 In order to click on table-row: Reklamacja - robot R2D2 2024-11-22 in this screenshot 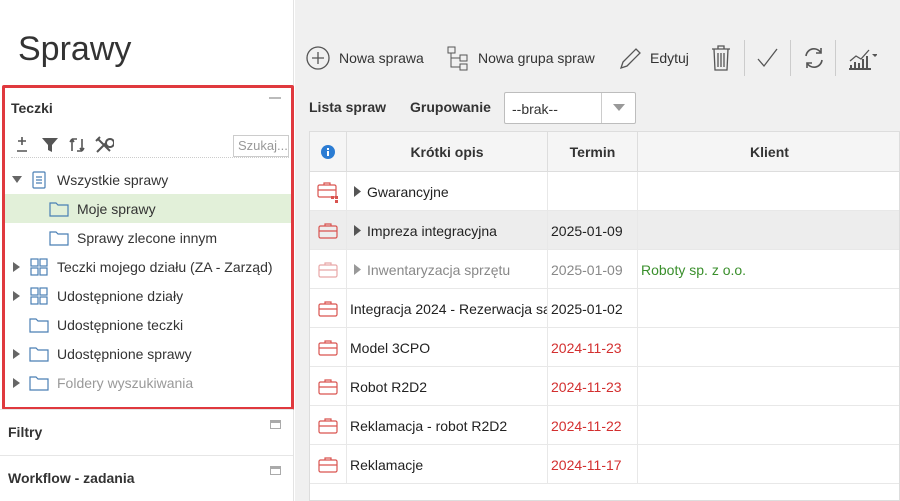, I will do `click(604, 425)`.